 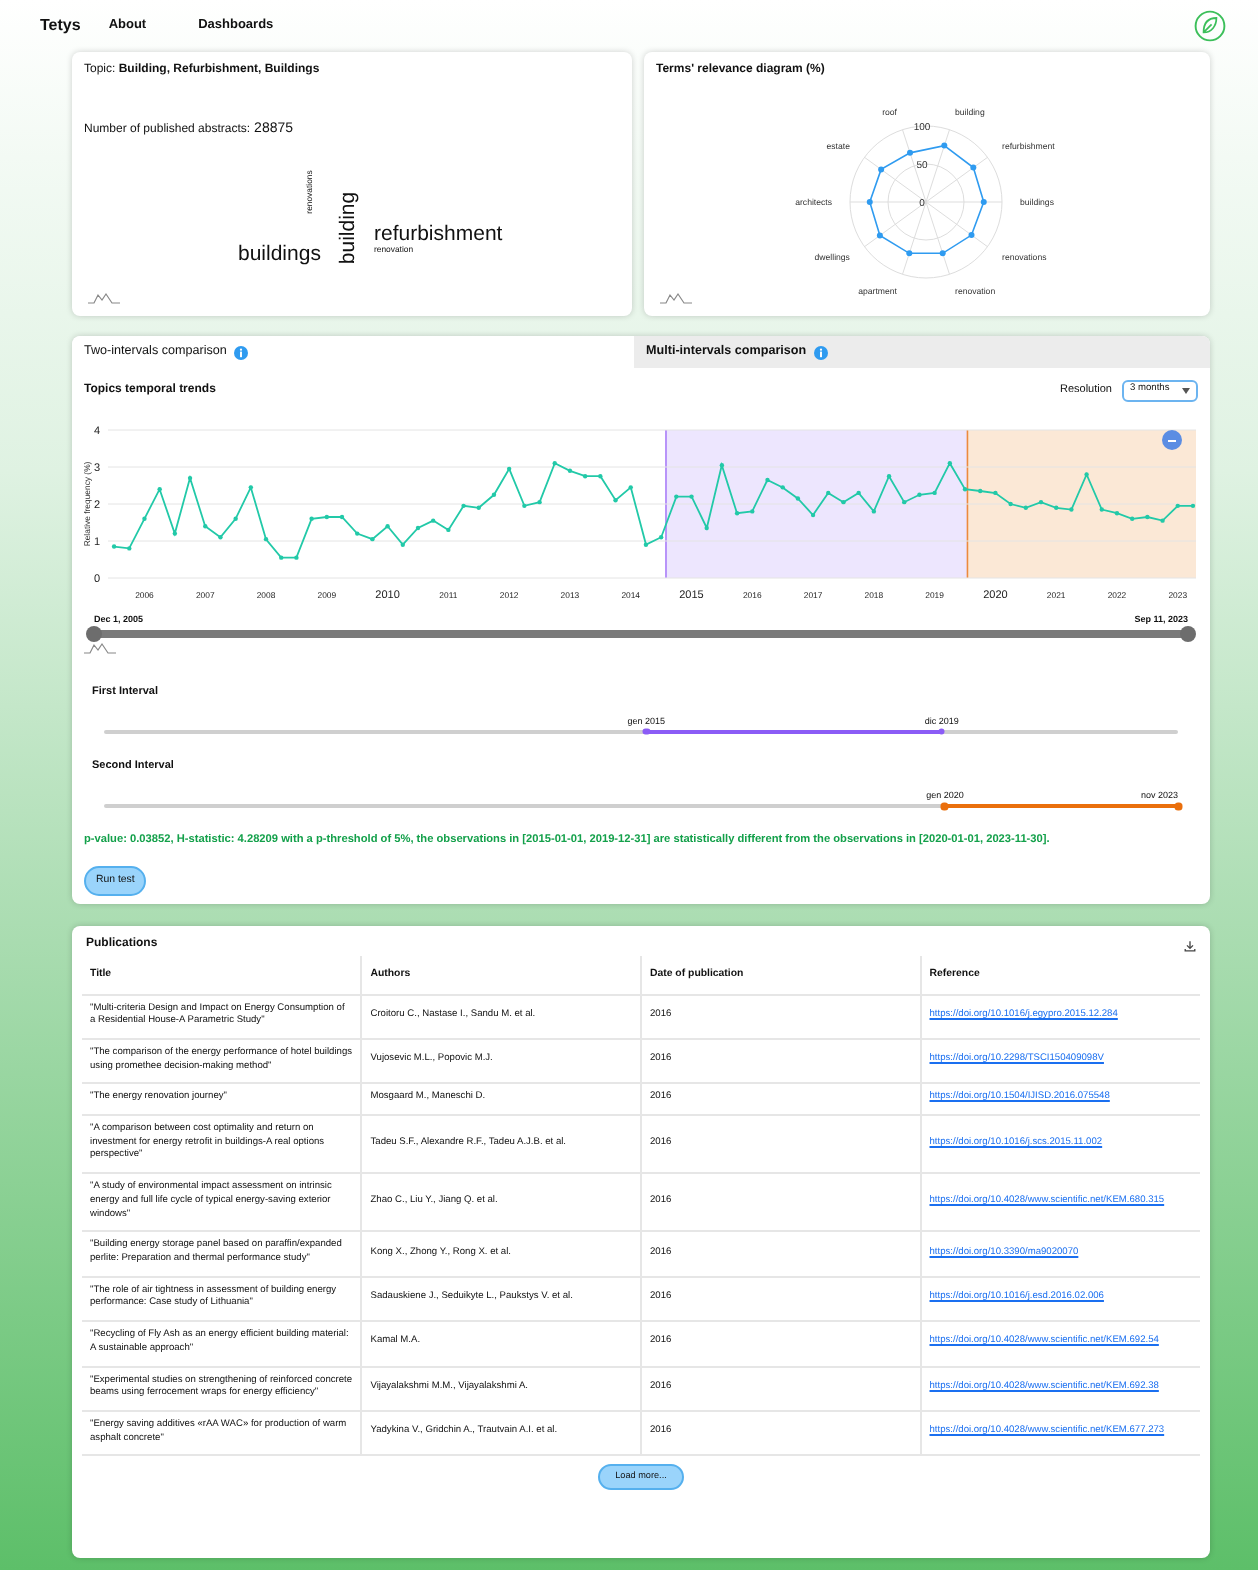 I want to click on cloud-word: buildings, so click(x=279, y=254).